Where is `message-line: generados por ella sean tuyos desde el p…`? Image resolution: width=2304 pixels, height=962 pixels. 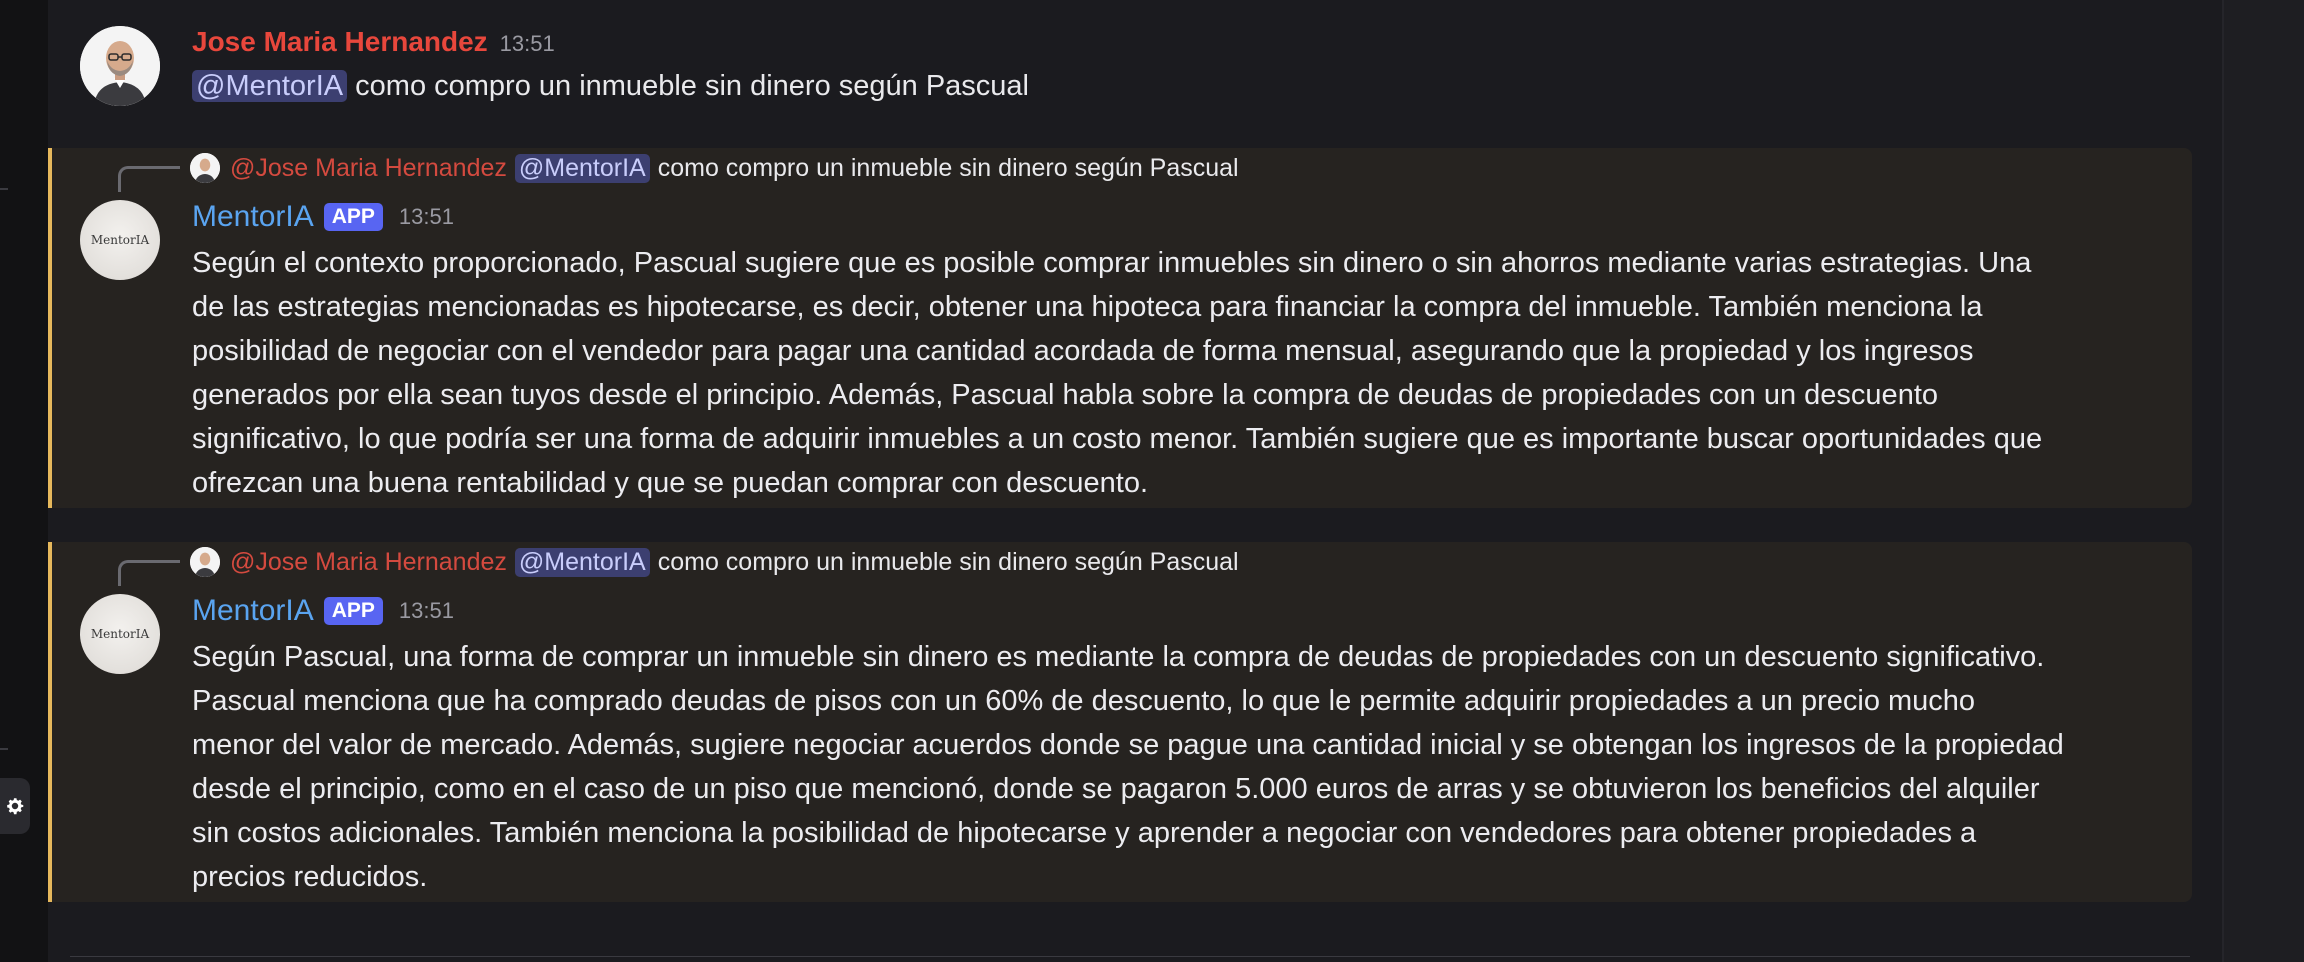
message-line: generados por ella sean tuyos desde el p… is located at coordinates (1065, 395).